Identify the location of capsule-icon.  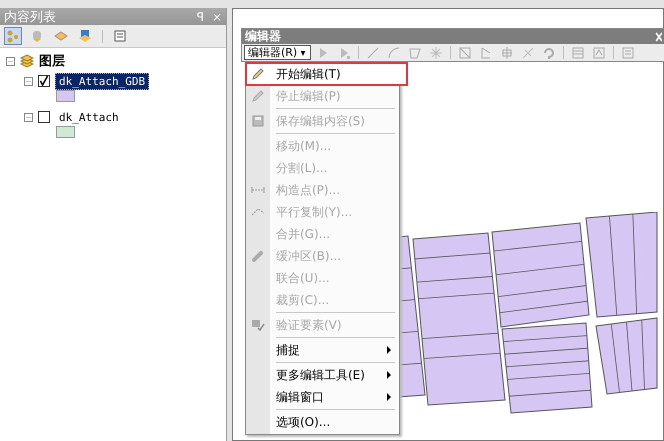
(258, 256).